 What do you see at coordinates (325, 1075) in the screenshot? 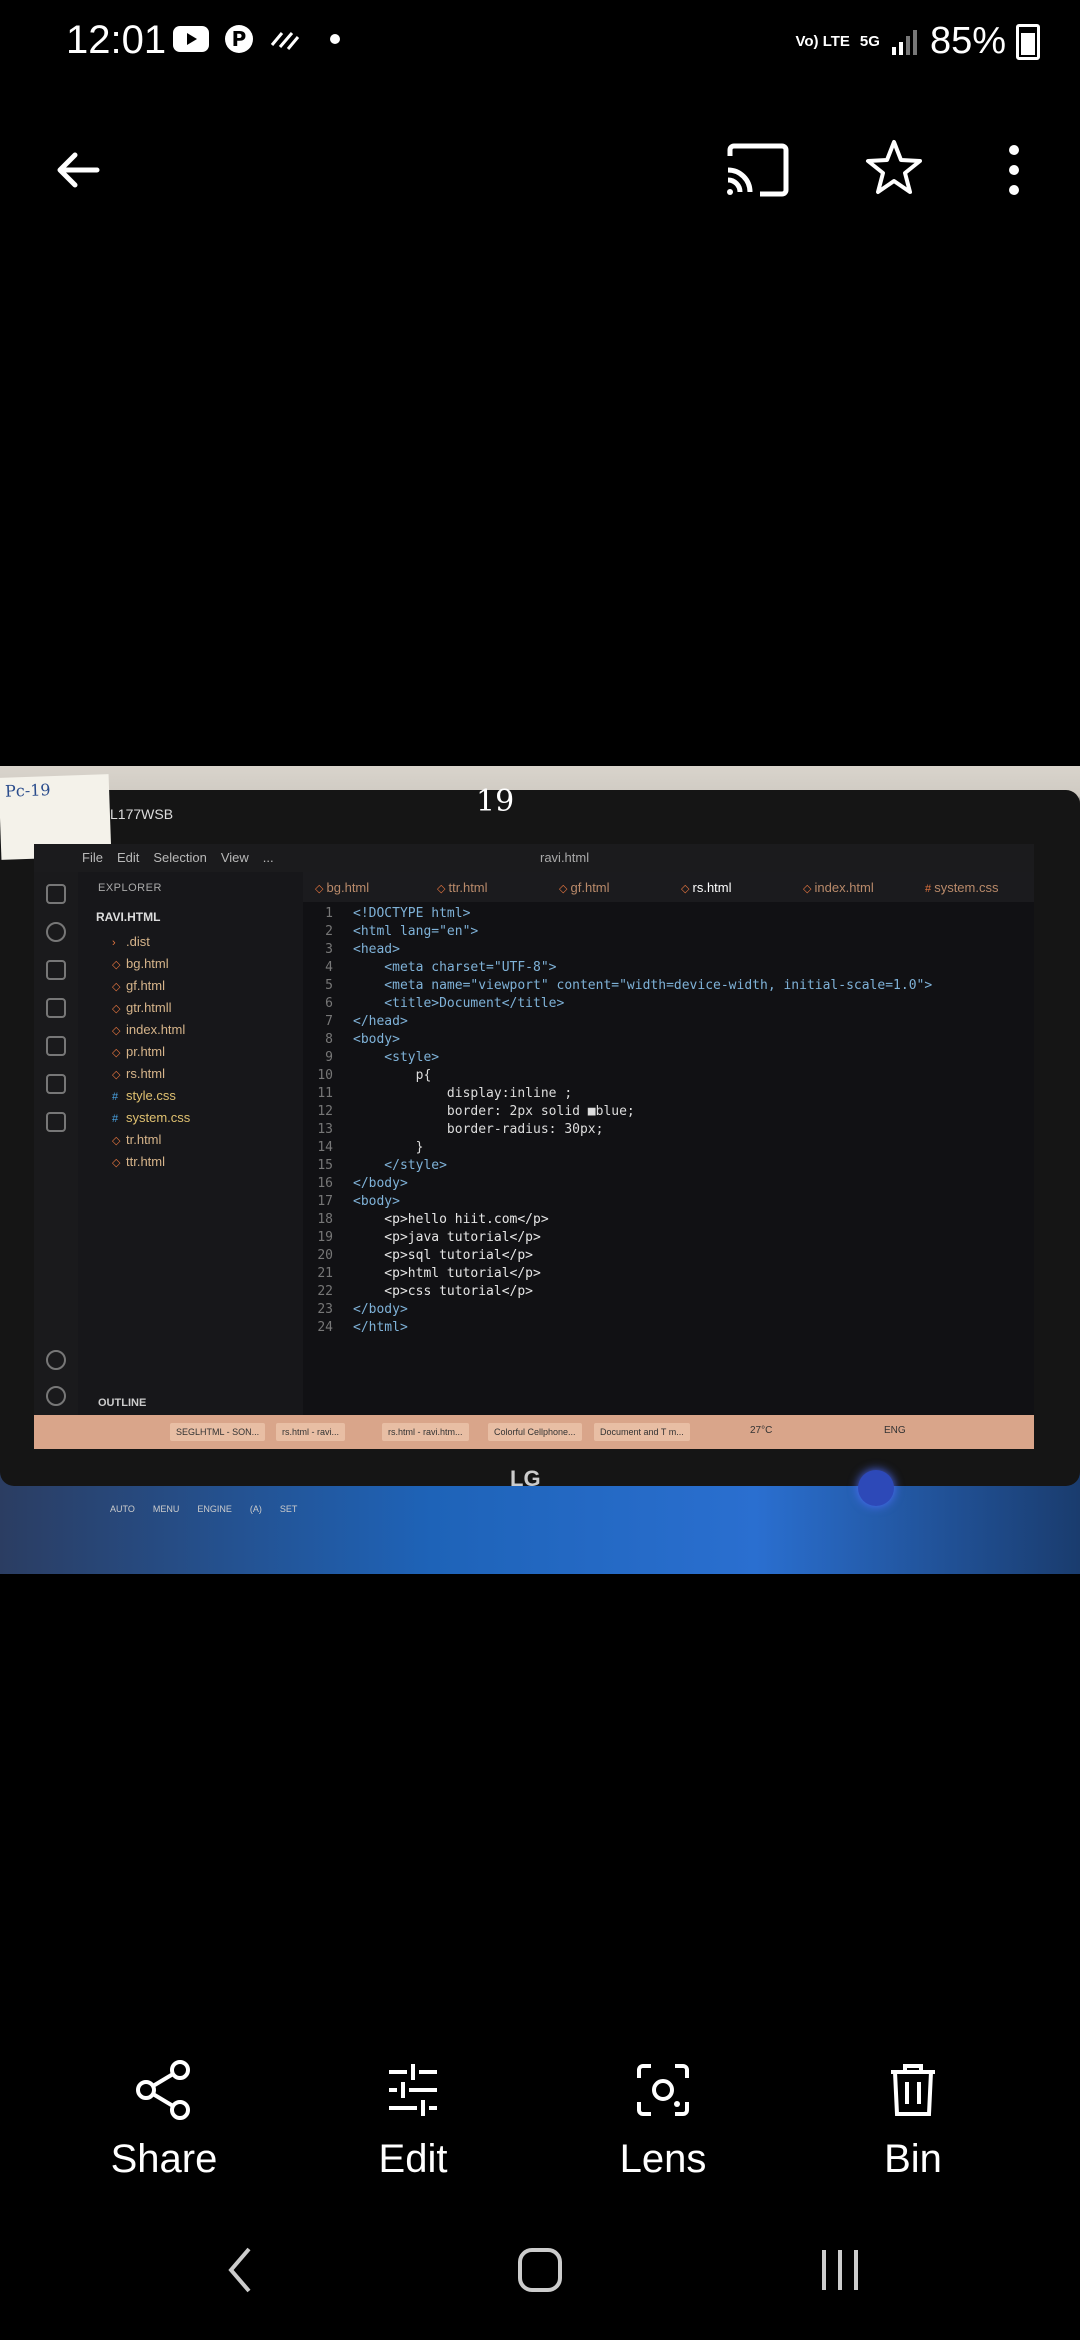
I see `line-number: 10` at bounding box center [325, 1075].